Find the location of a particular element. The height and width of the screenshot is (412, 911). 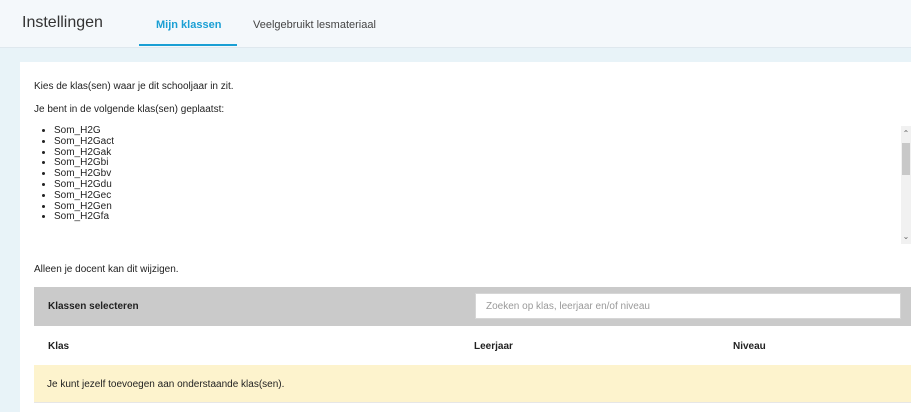

class-list-item: Som_H2Gact is located at coordinates (482, 142).